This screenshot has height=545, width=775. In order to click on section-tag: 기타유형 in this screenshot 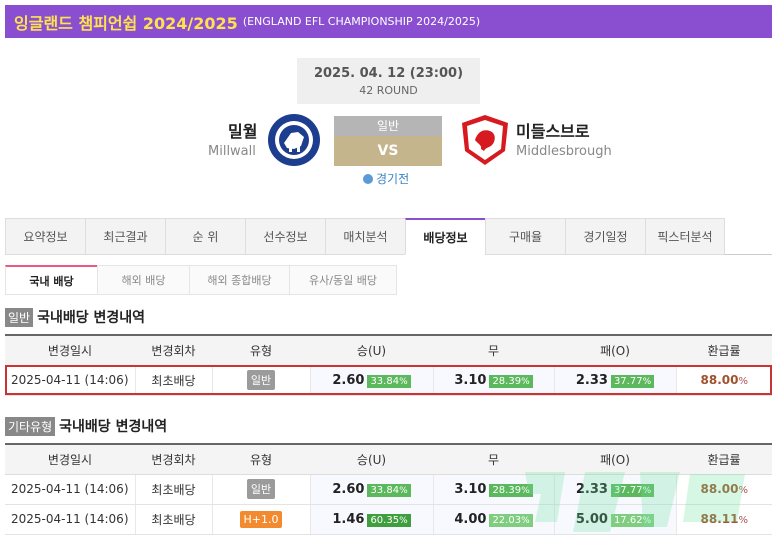, I will do `click(30, 426)`.